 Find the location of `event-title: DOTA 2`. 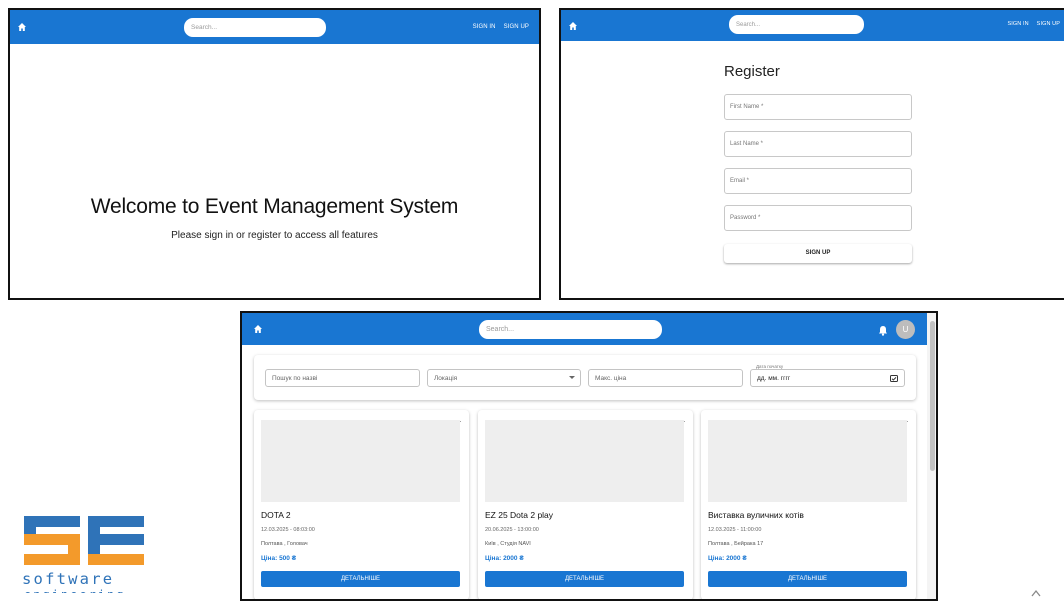

event-title: DOTA 2 is located at coordinates (276, 515).